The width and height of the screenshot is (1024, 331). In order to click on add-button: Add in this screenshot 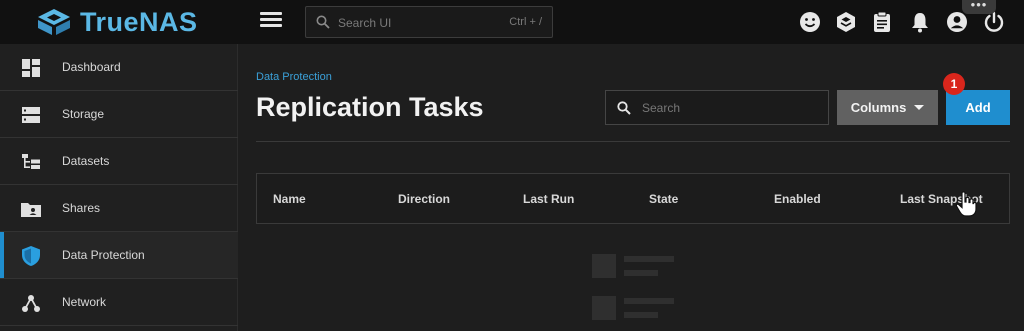, I will do `click(978, 107)`.